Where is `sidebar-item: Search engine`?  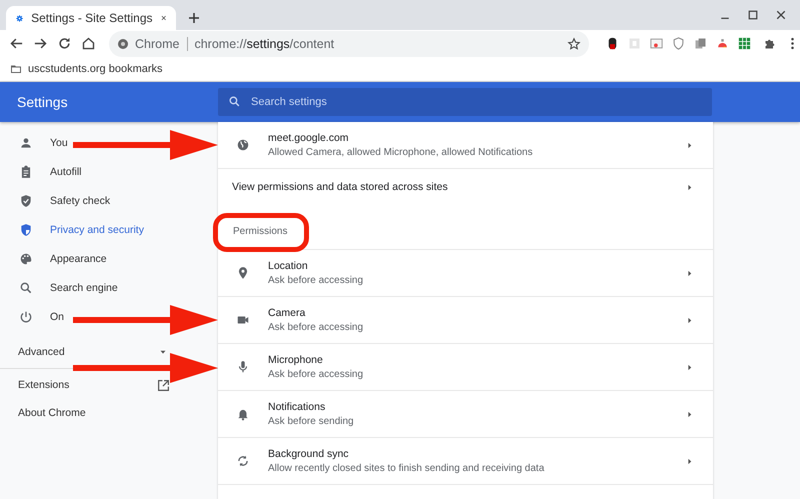 sidebar-item: Search engine is located at coordinates (59, 287).